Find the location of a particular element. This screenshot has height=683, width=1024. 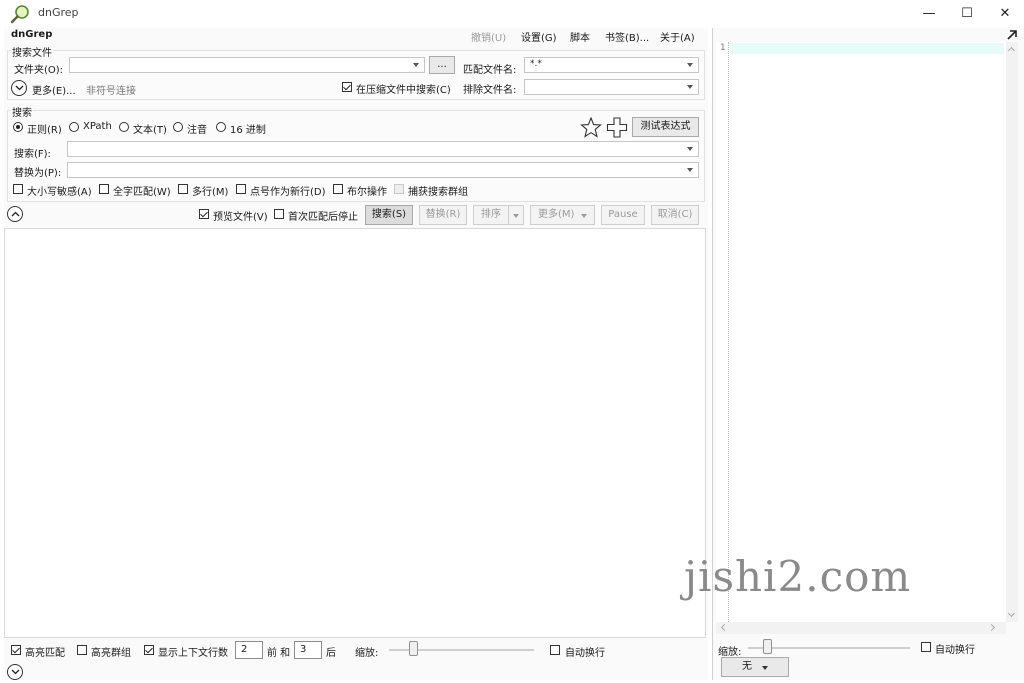

show-context-label: 显示上下文行数 is located at coordinates (193, 653).